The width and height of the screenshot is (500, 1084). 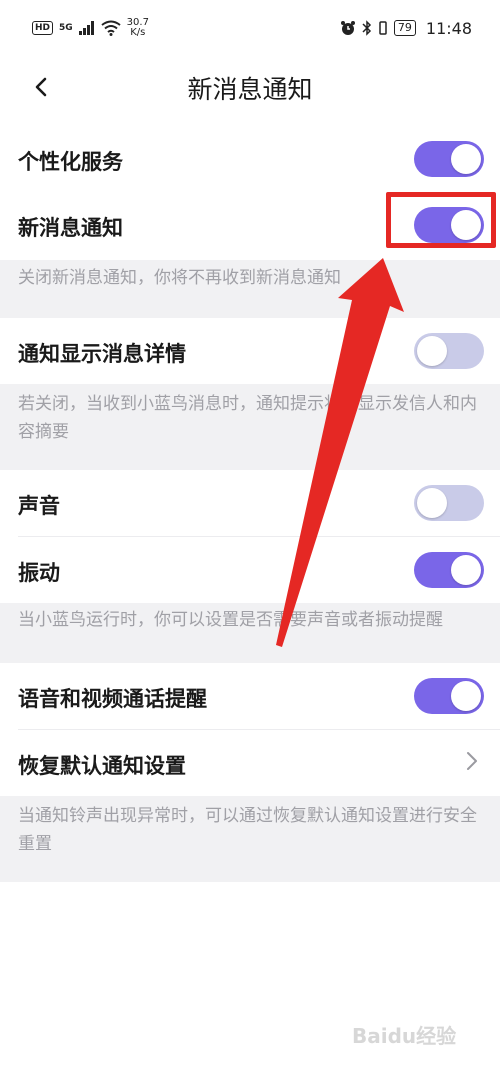 I want to click on watermark-logo: Baidu经验, so click(x=404, y=1036).